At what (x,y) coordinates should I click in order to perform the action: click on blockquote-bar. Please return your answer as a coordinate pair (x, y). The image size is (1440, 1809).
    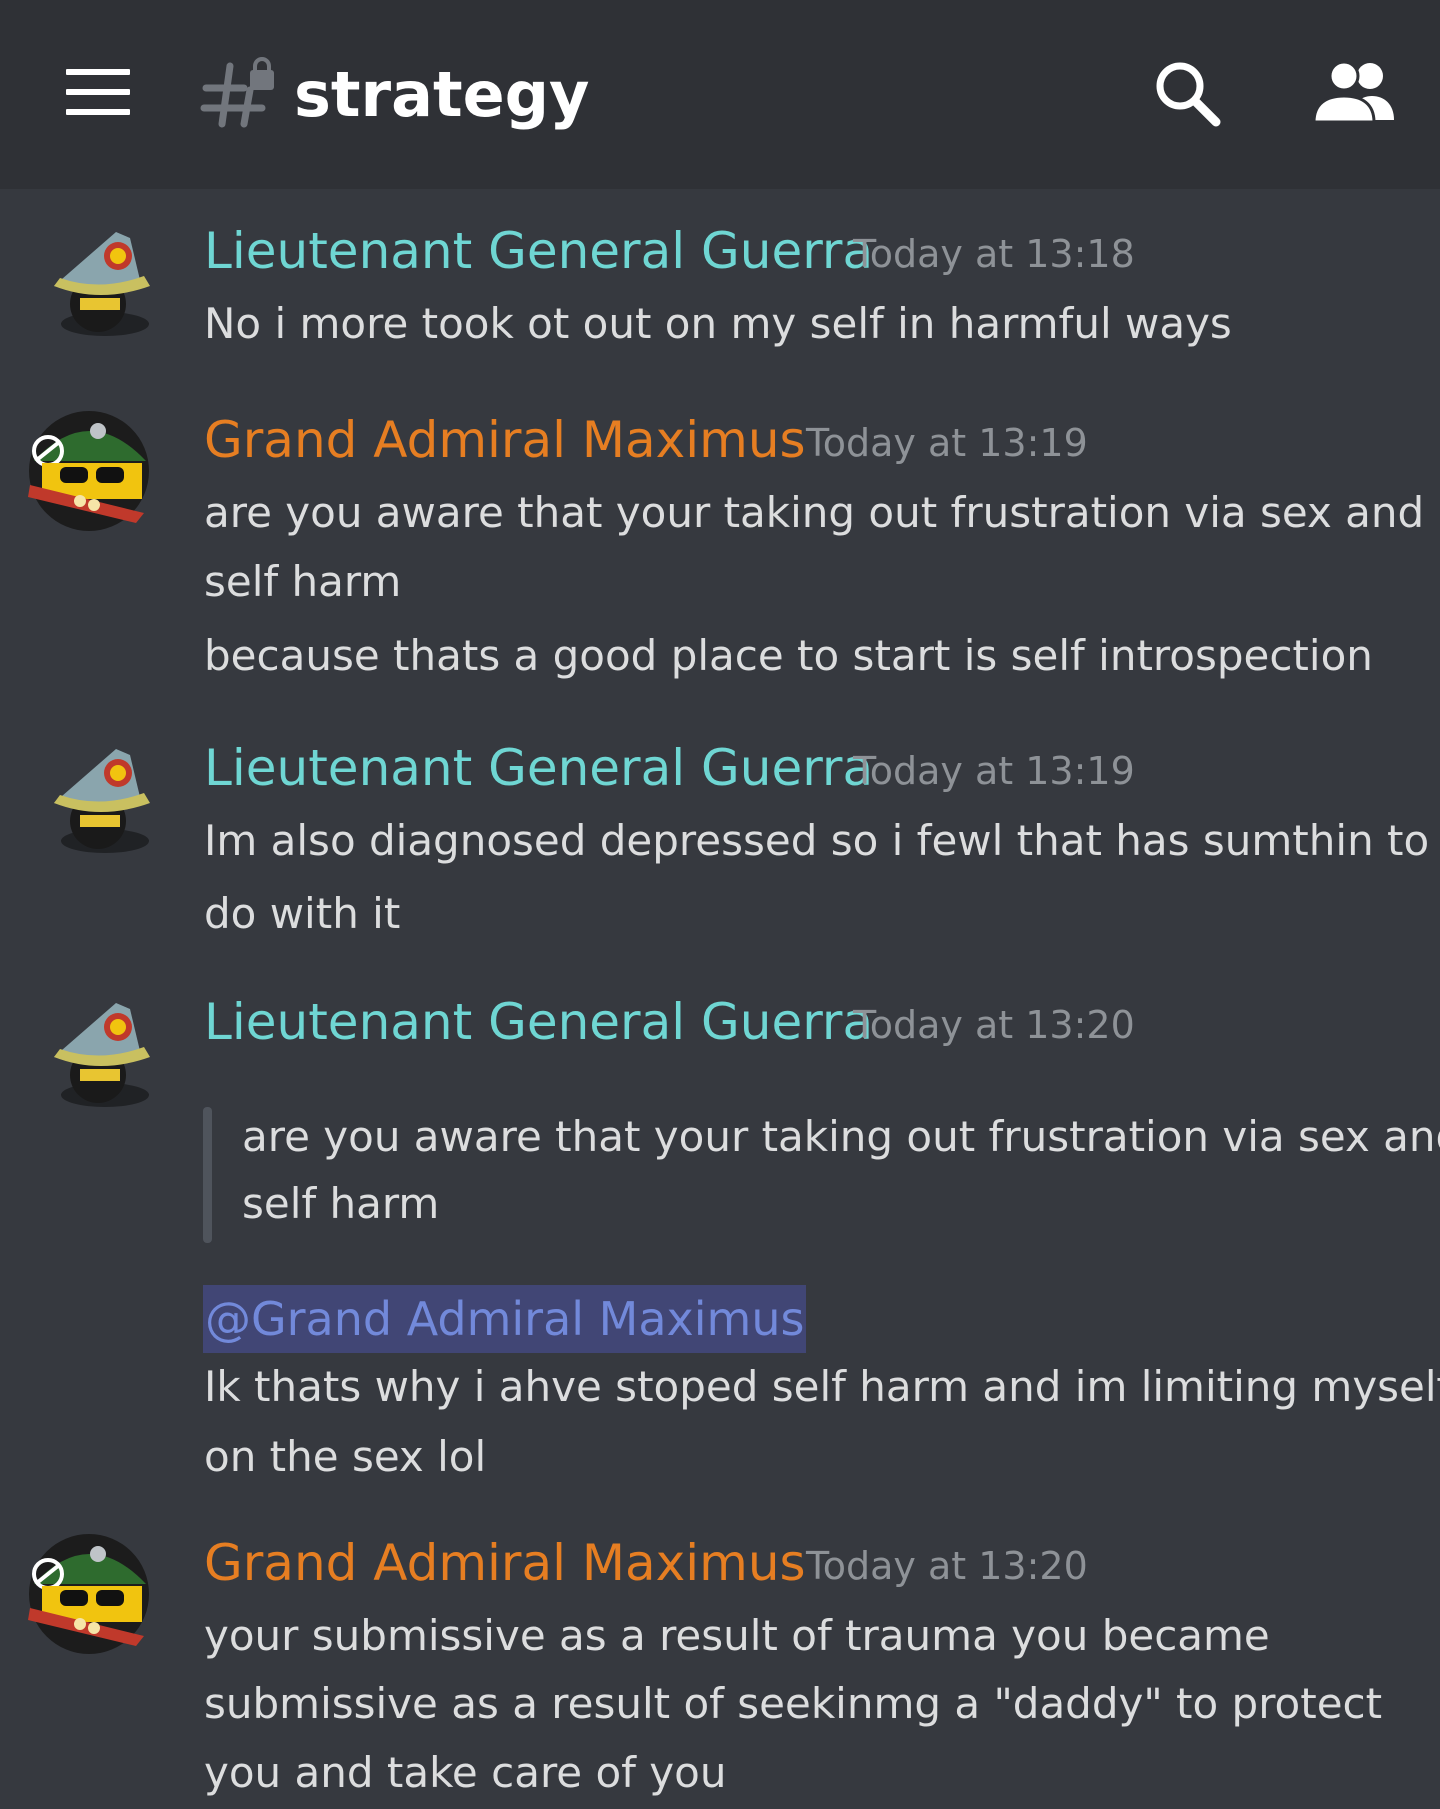
    Looking at the image, I should click on (207, 1175).